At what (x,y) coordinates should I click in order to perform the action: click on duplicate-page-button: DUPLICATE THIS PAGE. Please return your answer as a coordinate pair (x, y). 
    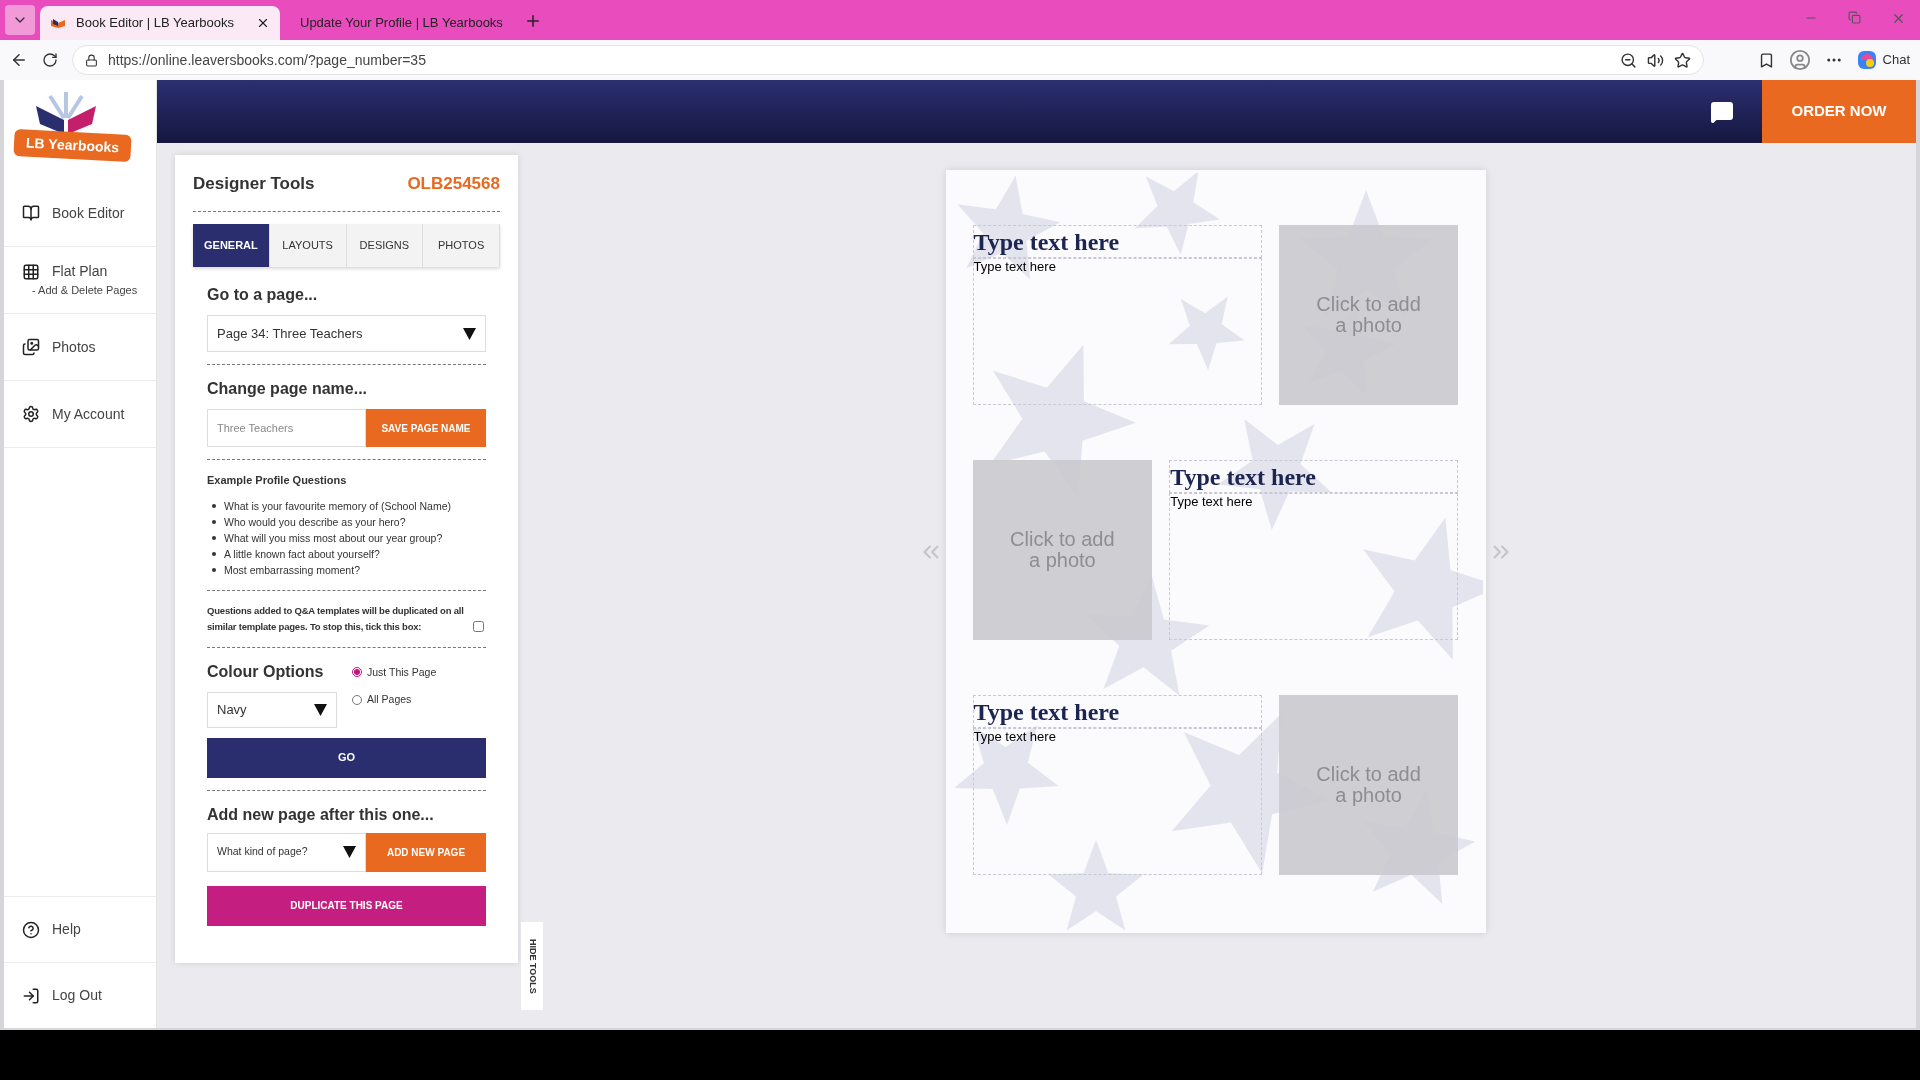
    Looking at the image, I should click on (346, 905).